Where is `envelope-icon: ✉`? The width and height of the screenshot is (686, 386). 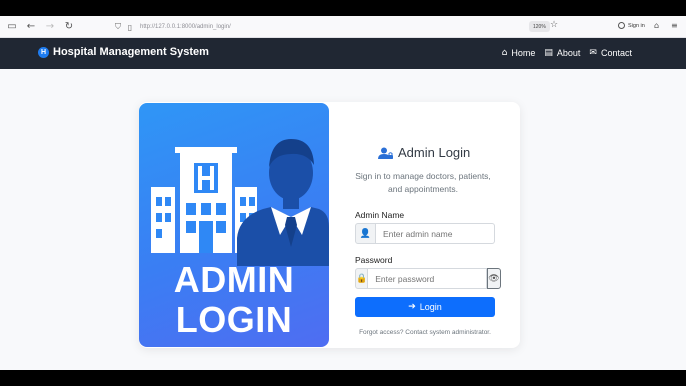 envelope-icon: ✉ is located at coordinates (593, 53).